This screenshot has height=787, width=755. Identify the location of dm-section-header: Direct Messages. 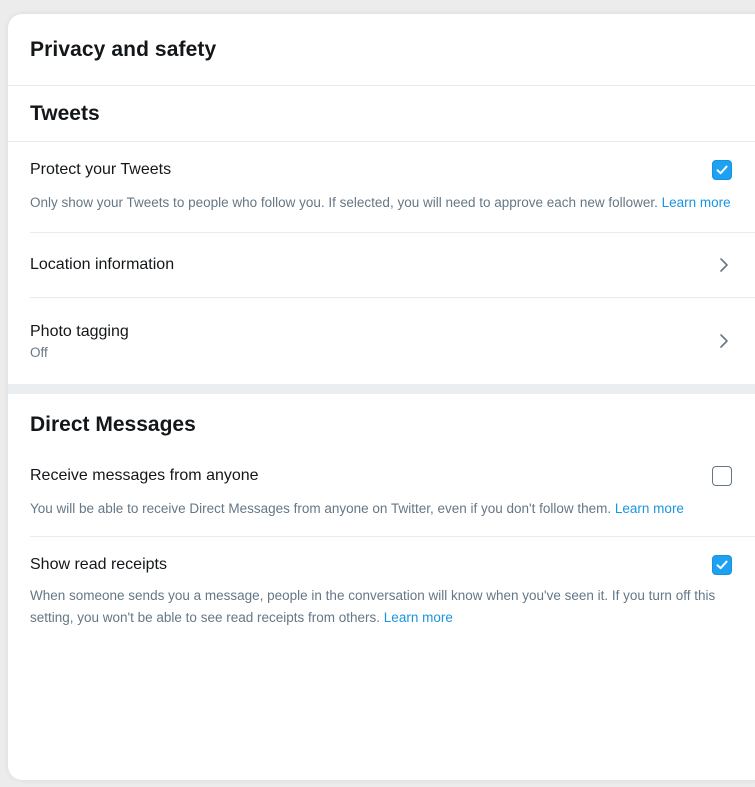
(381, 425).